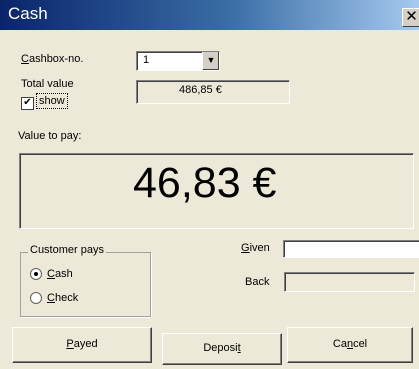  I want to click on show-checkbox: ✔, so click(27, 103).